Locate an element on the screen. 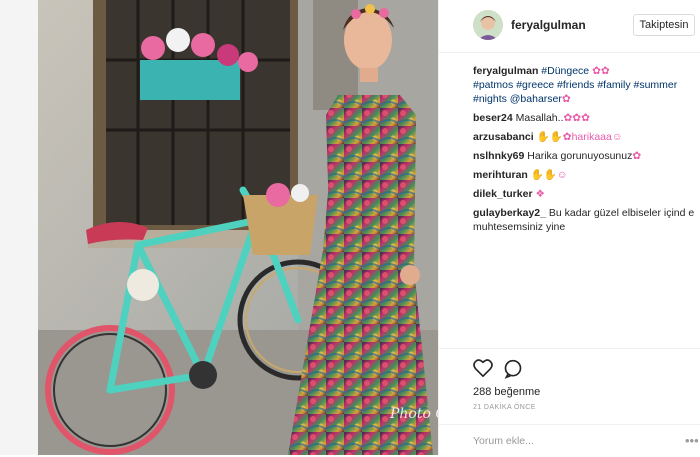 This screenshot has height=457, width=700. comment-item: beser24 Masallah..✿✿✿ is located at coordinates (586, 118).